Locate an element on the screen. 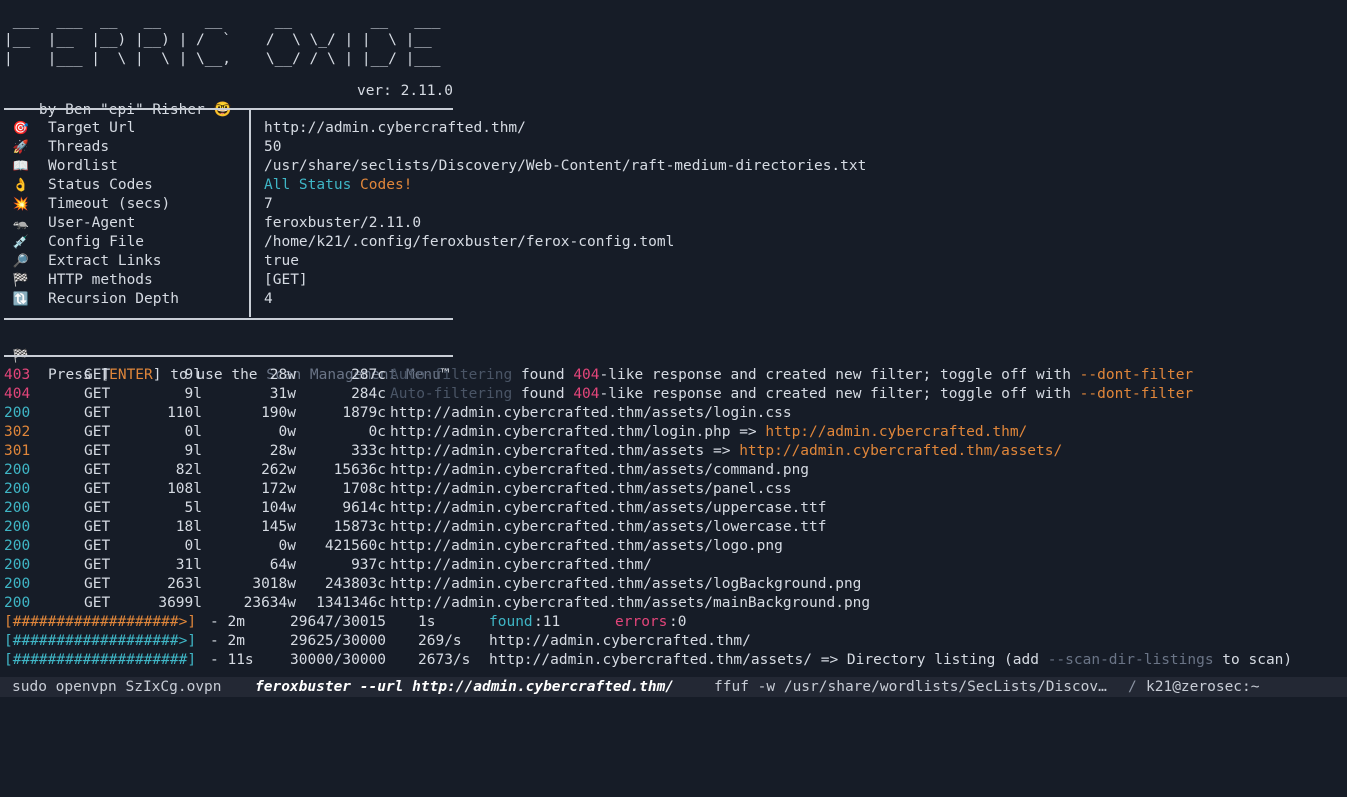  explosion-icon: 💥 is located at coordinates (21, 204).